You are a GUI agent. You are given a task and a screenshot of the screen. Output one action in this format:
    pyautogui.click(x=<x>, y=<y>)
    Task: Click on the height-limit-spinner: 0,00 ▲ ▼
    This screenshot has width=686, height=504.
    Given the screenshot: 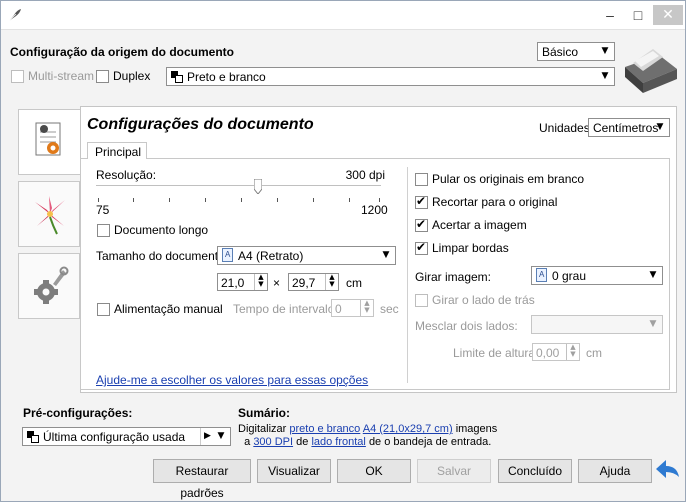 What is the action you would take?
    pyautogui.click(x=556, y=352)
    